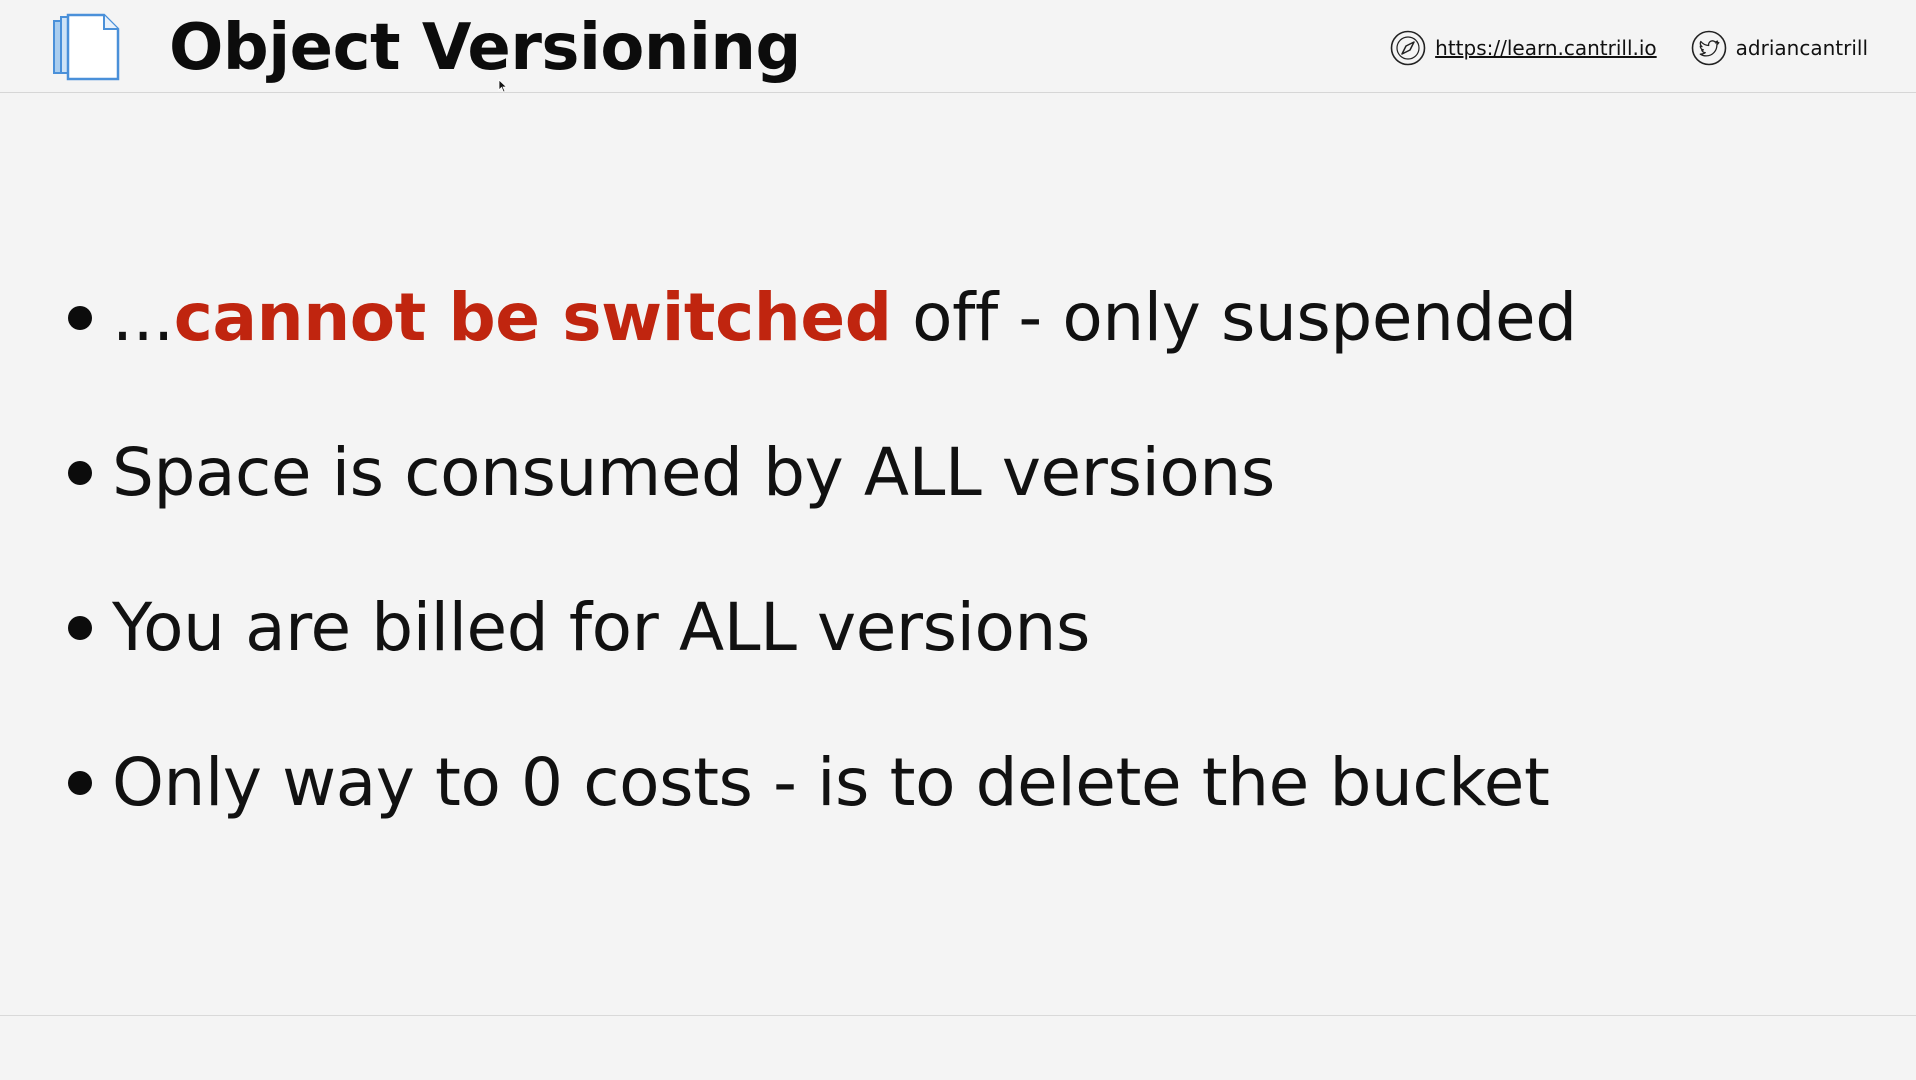 Image resolution: width=1916 pixels, height=1080 pixels. What do you see at coordinates (601, 627) in the screenshot?
I see `bullet-text: You are billed for ALL versions` at bounding box center [601, 627].